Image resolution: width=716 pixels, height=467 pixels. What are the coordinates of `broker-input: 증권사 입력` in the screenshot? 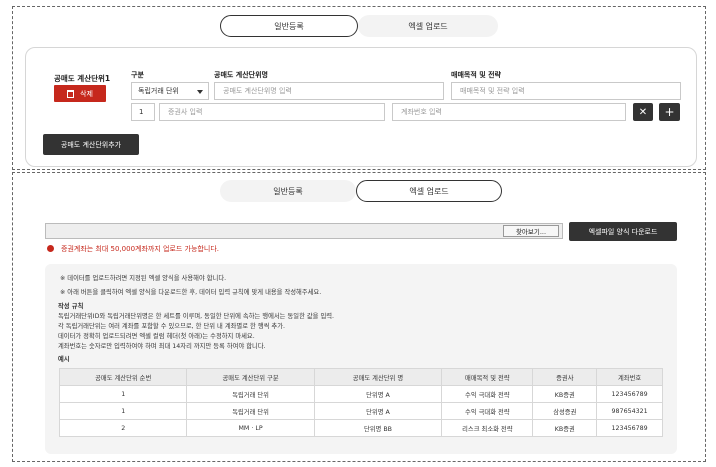 It's located at (272, 112).